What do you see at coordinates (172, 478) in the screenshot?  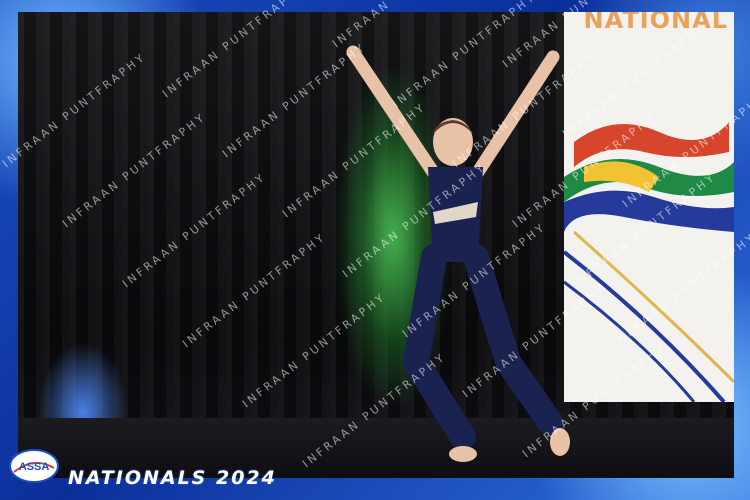 I see `event-caption: NATIONALS 2024` at bounding box center [172, 478].